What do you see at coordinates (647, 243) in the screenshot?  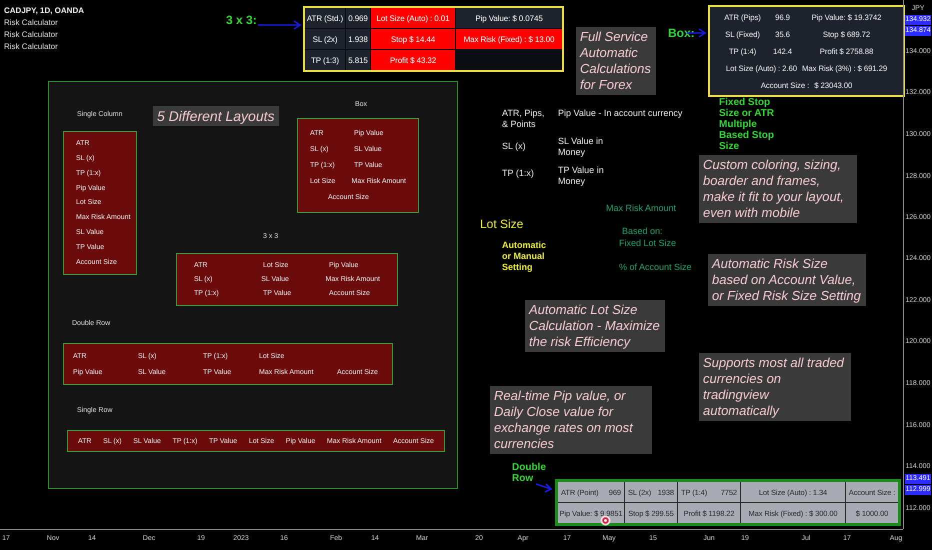 I see `annotation-text: Fixed Lot Size` at bounding box center [647, 243].